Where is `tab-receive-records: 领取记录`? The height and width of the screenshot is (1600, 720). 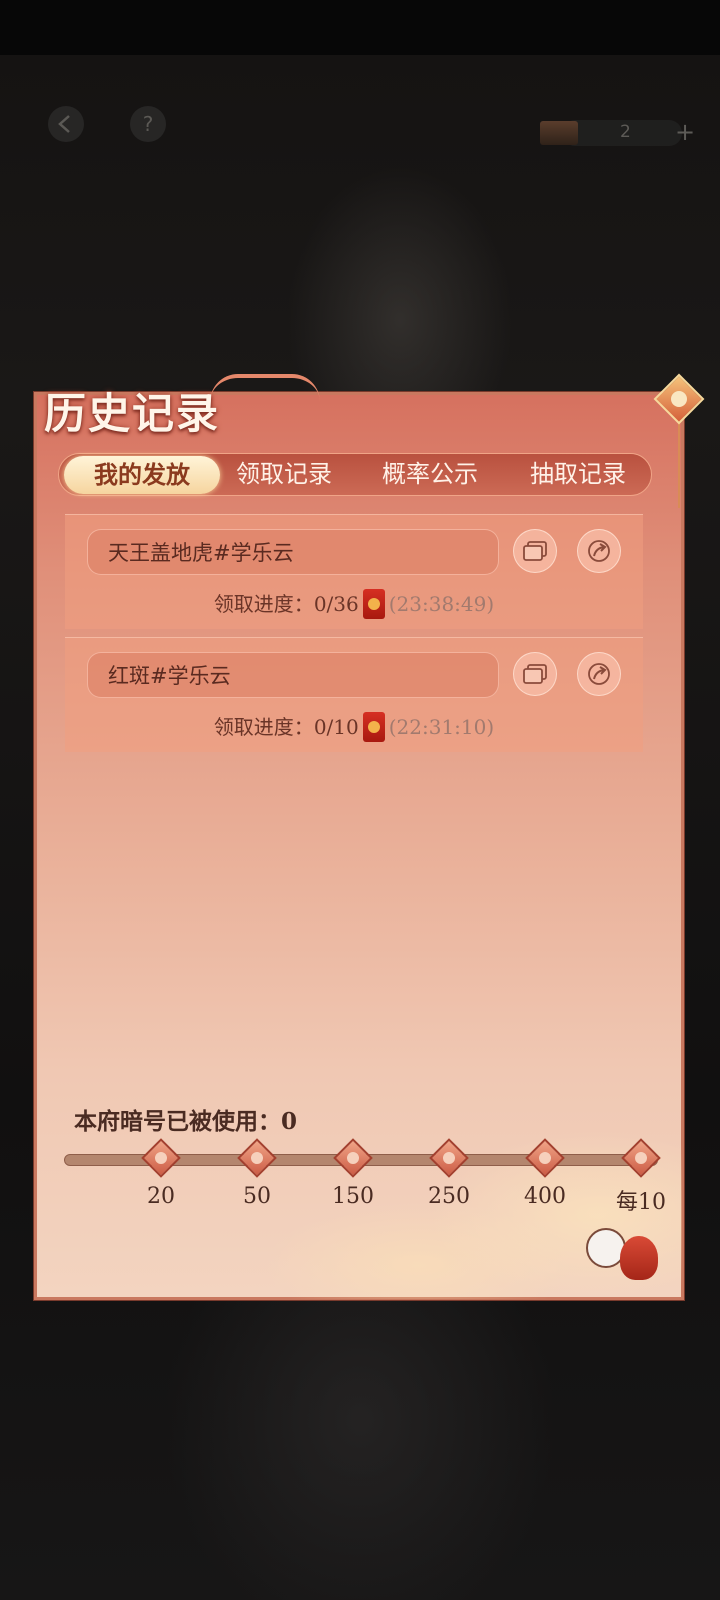
tab-receive-records: 领取记录 is located at coordinates (284, 474).